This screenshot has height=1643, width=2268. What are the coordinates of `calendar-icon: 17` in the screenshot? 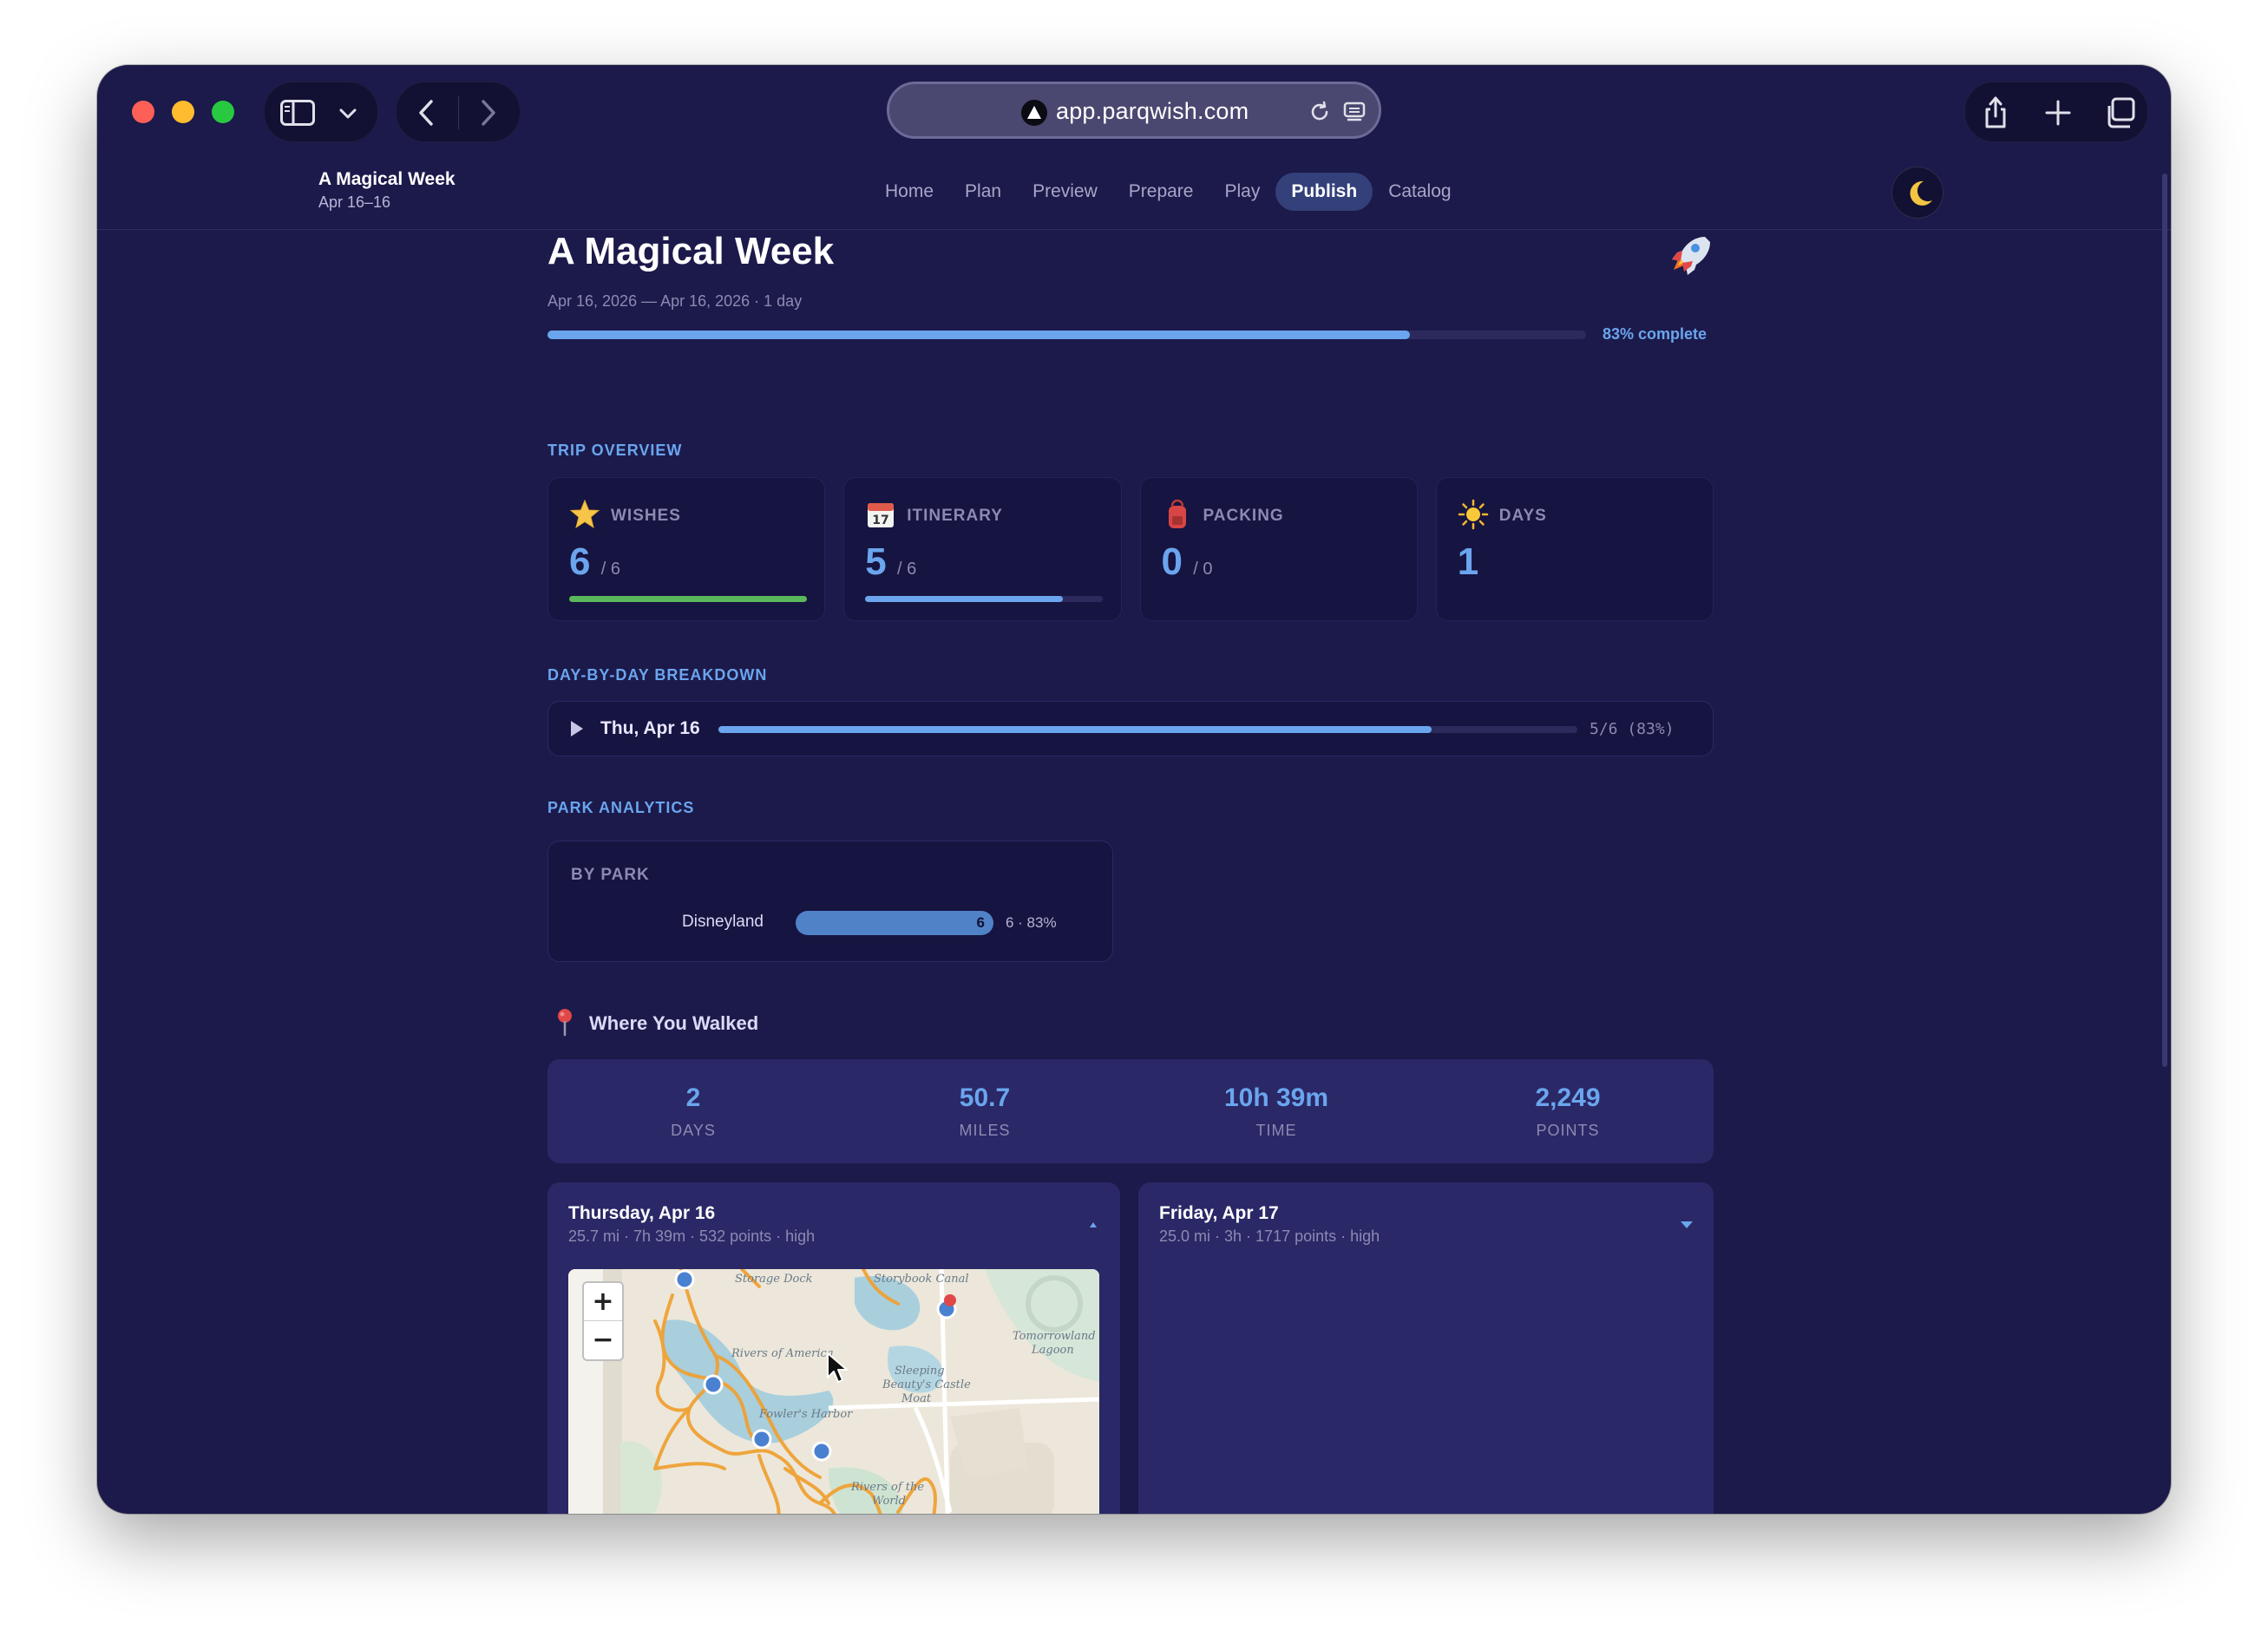 It's located at (881, 515).